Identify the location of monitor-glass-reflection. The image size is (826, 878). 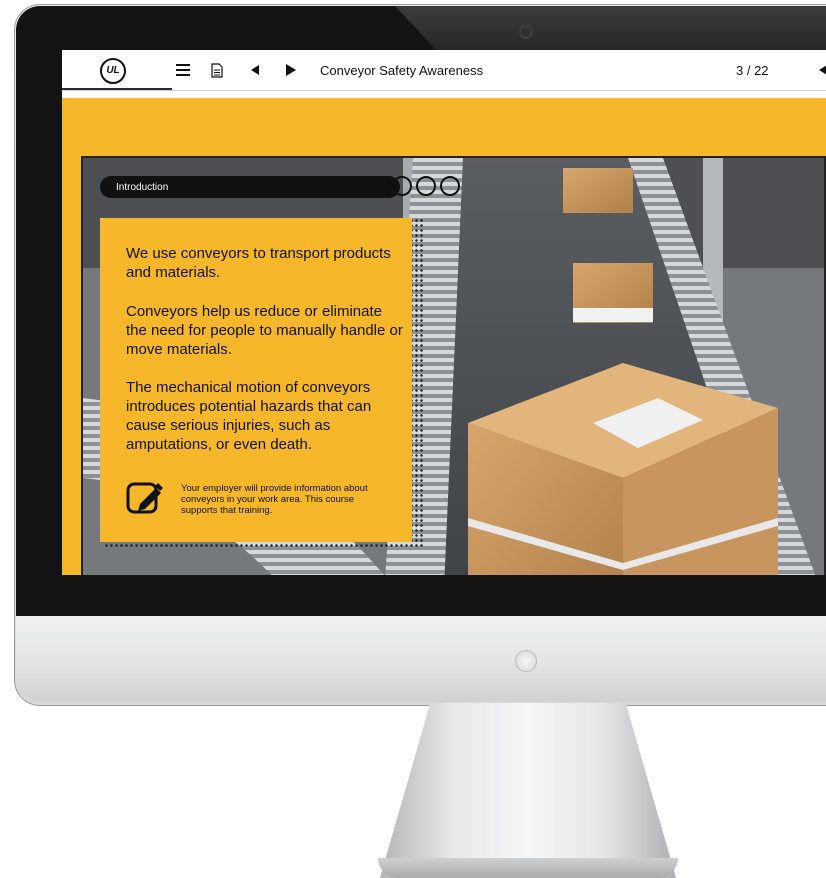
(610, 28).